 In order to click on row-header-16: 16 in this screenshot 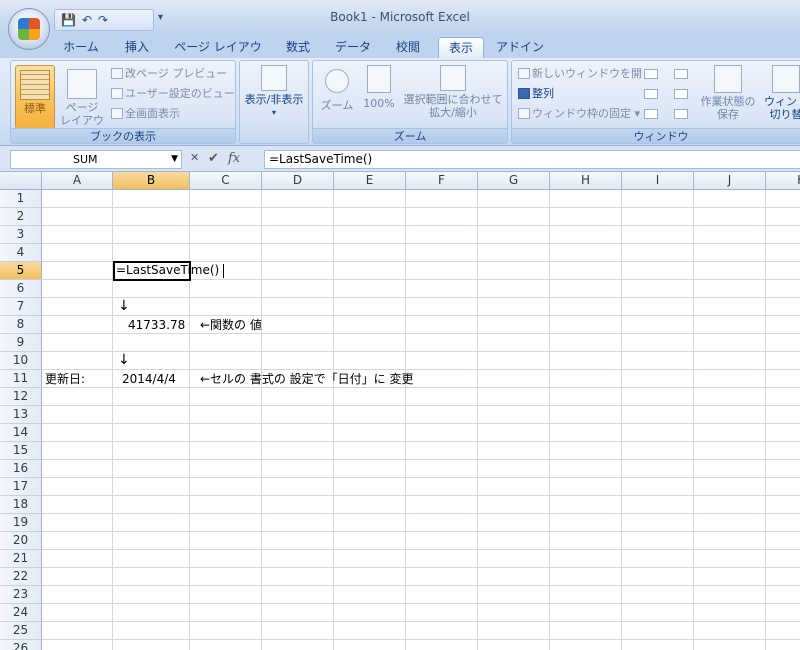, I will do `click(21, 469)`.